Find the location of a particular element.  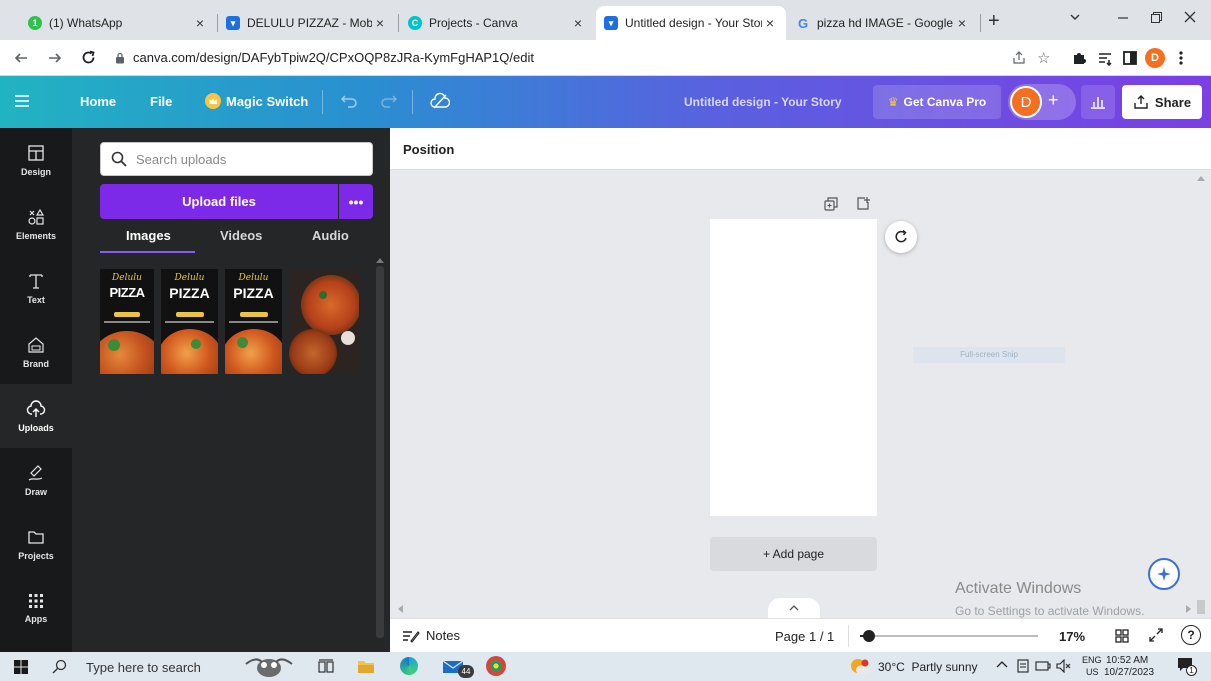

taskbar-search-icon is located at coordinates (59, 666).